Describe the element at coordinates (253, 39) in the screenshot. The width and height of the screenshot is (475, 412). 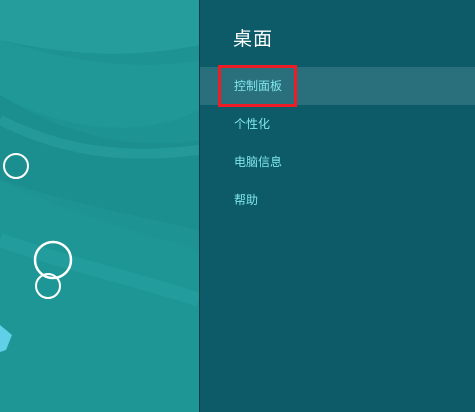
I see `panel-title: 桌面` at that location.